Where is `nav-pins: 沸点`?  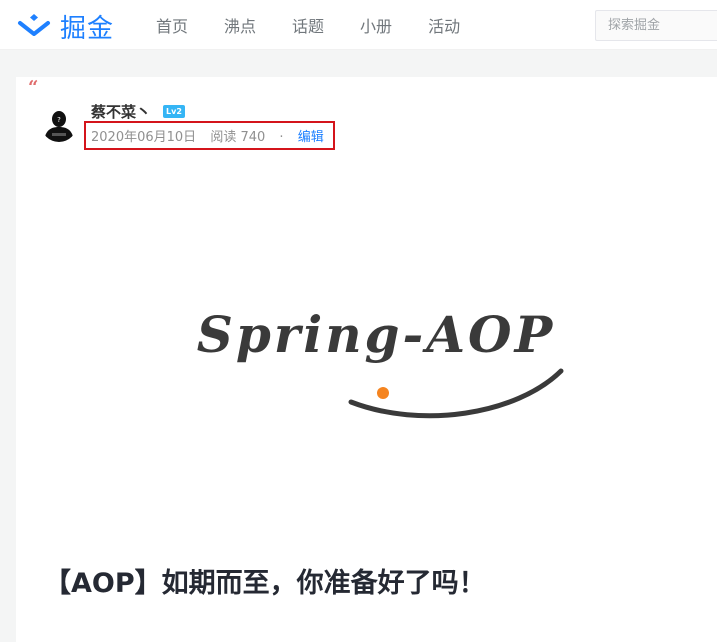 nav-pins: 沸点 is located at coordinates (240, 25).